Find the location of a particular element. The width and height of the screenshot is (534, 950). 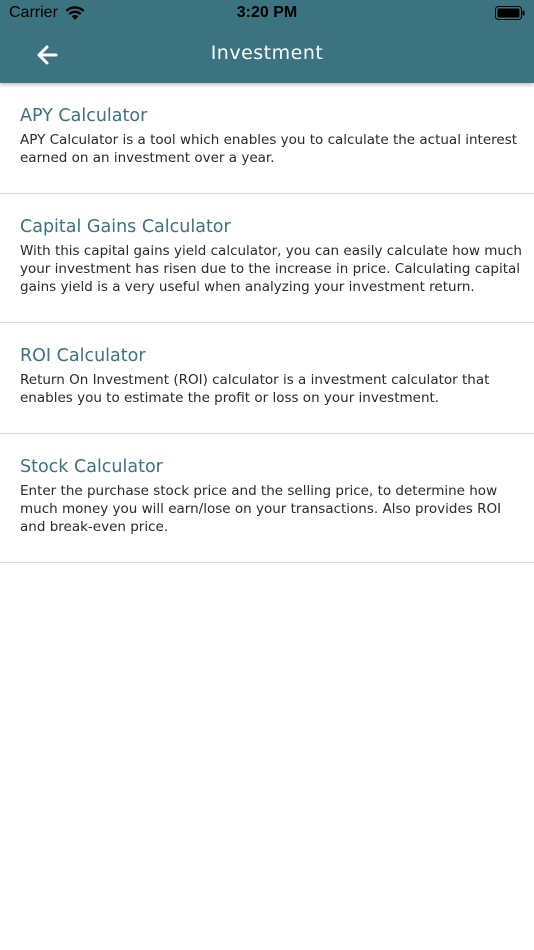

item-title: Capital Gains Calculator is located at coordinates (125, 227).